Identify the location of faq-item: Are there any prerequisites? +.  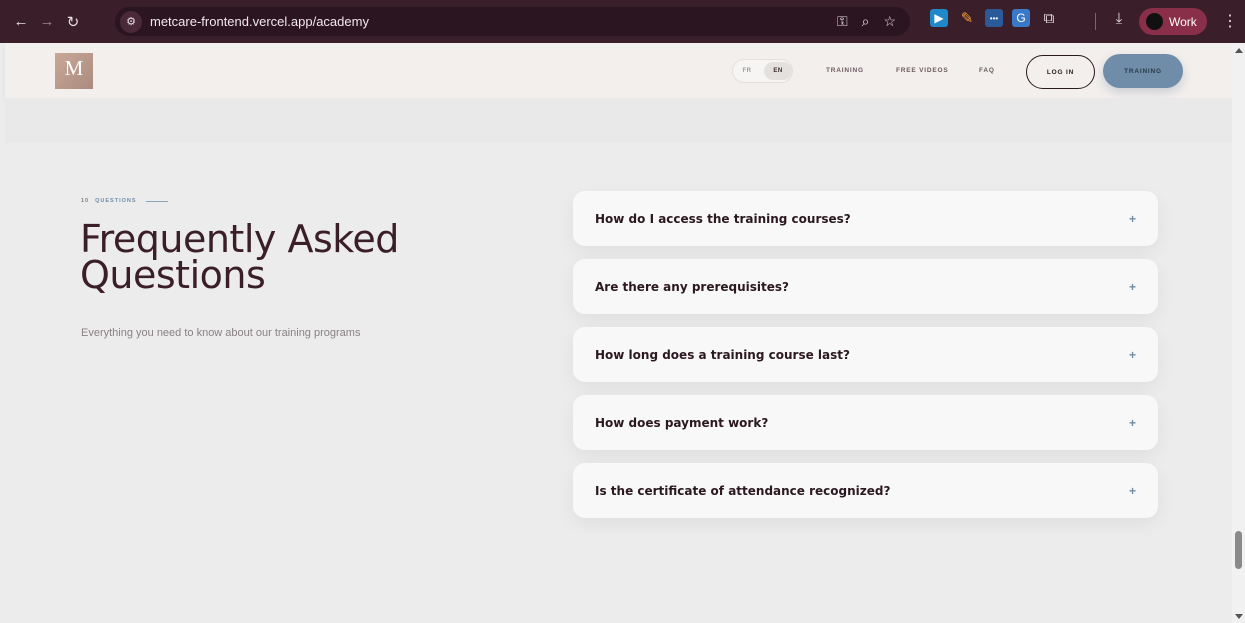
(865, 286).